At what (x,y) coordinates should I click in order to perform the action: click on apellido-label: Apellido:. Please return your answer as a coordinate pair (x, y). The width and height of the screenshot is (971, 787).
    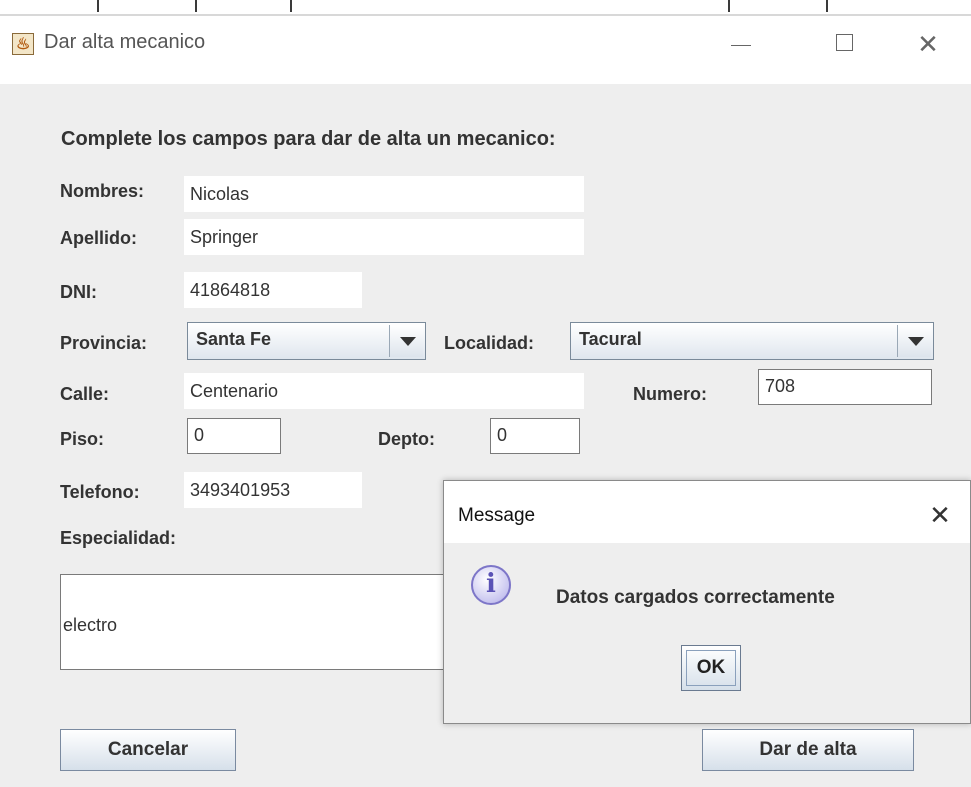
    Looking at the image, I should click on (98, 238).